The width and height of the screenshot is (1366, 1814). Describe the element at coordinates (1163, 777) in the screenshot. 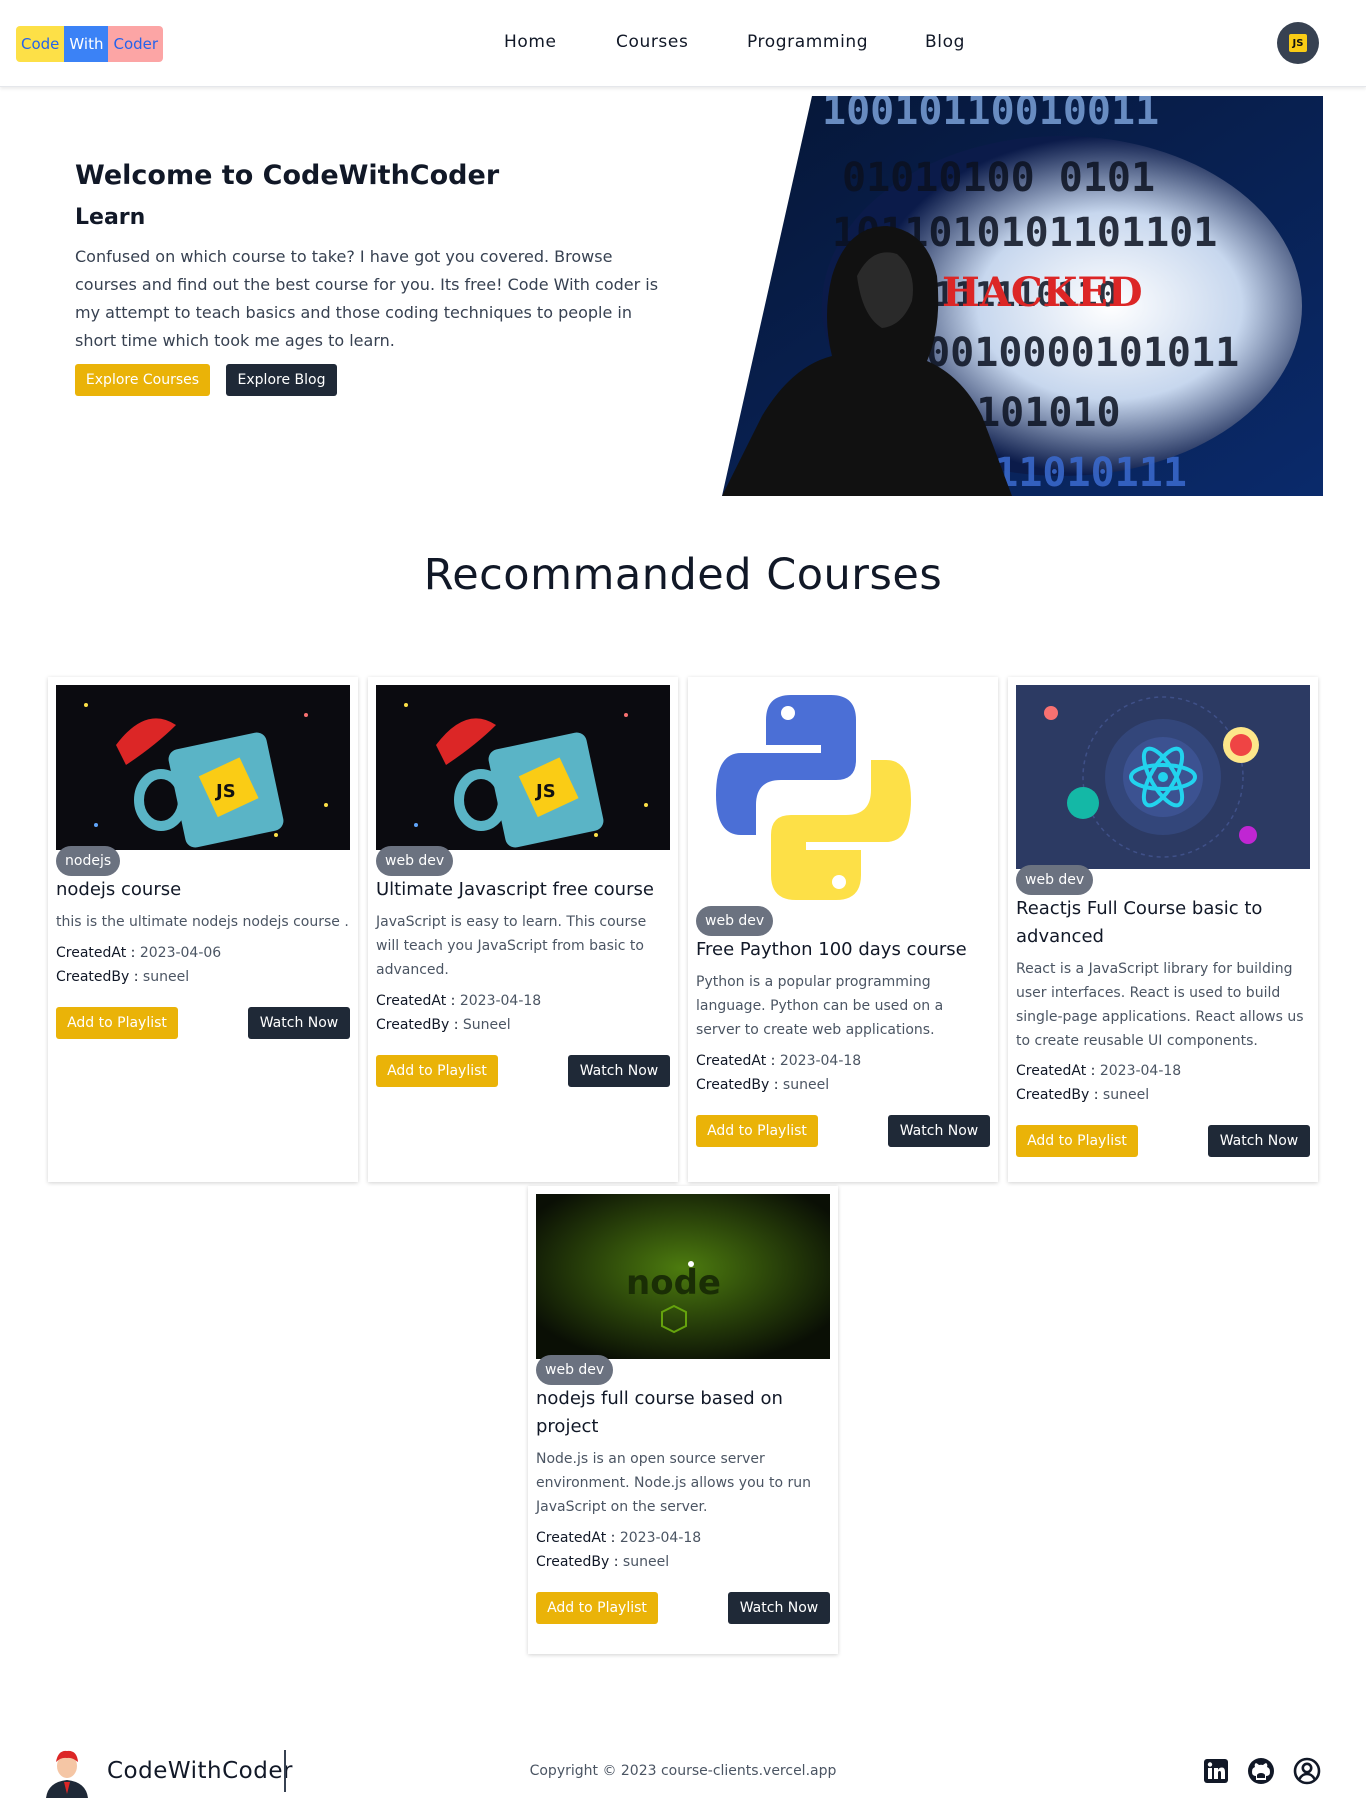

I see `react-logo-thumbnail` at that location.